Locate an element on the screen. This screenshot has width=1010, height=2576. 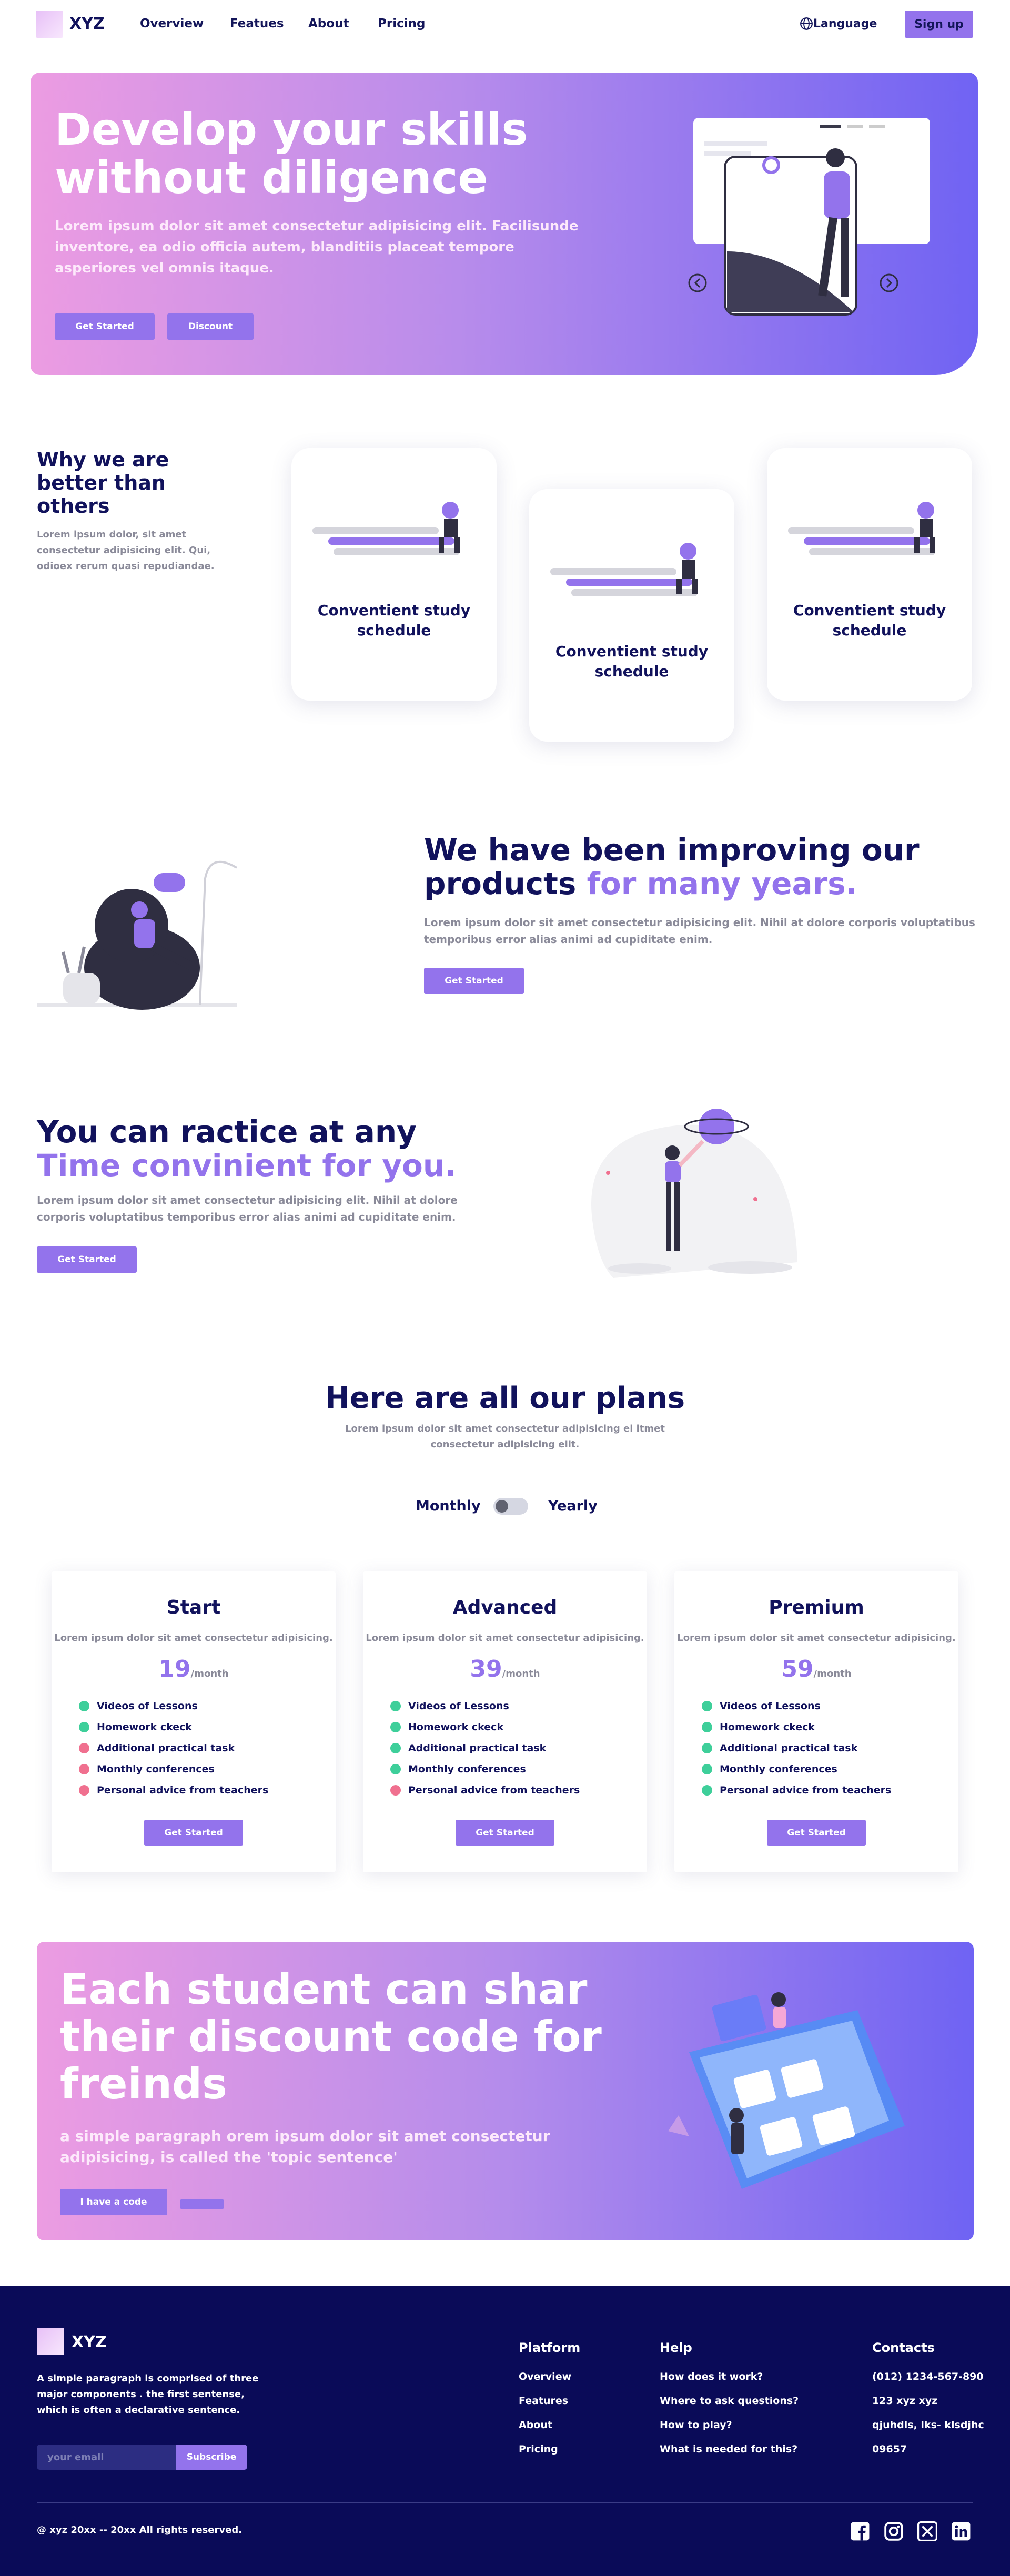
improving-get-started-button: Get Started is located at coordinates (474, 981).